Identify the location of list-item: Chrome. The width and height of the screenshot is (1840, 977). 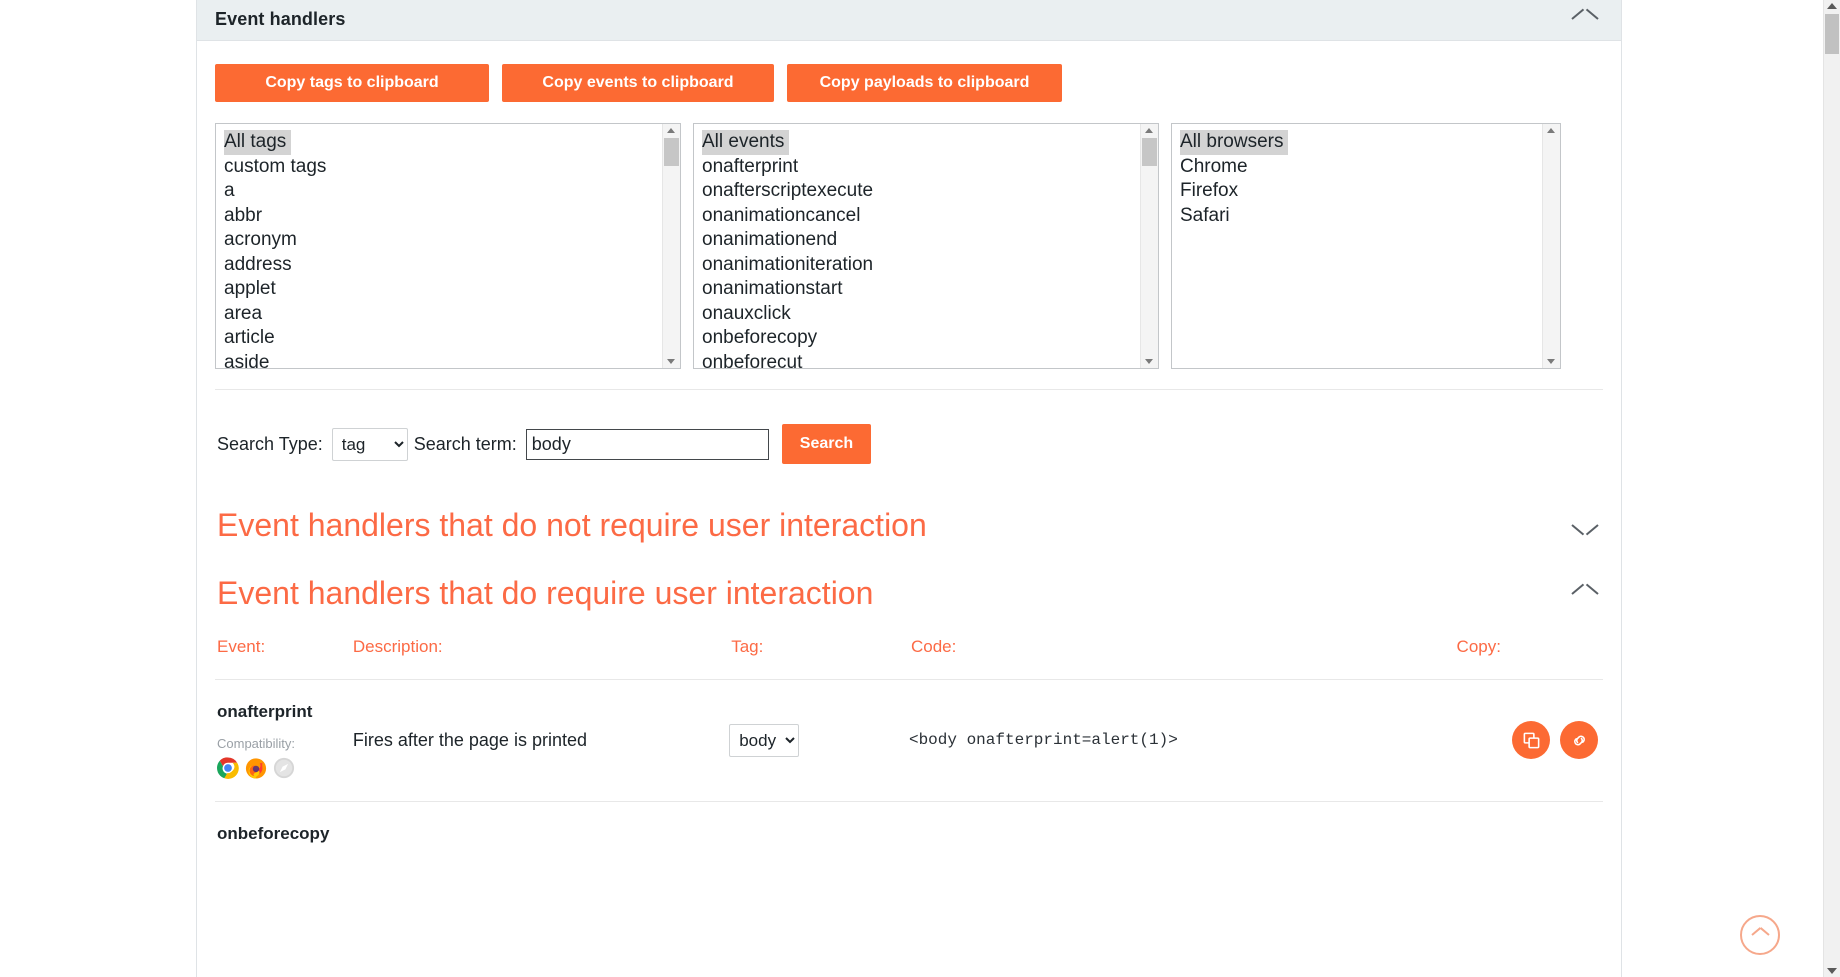
(1366, 167).